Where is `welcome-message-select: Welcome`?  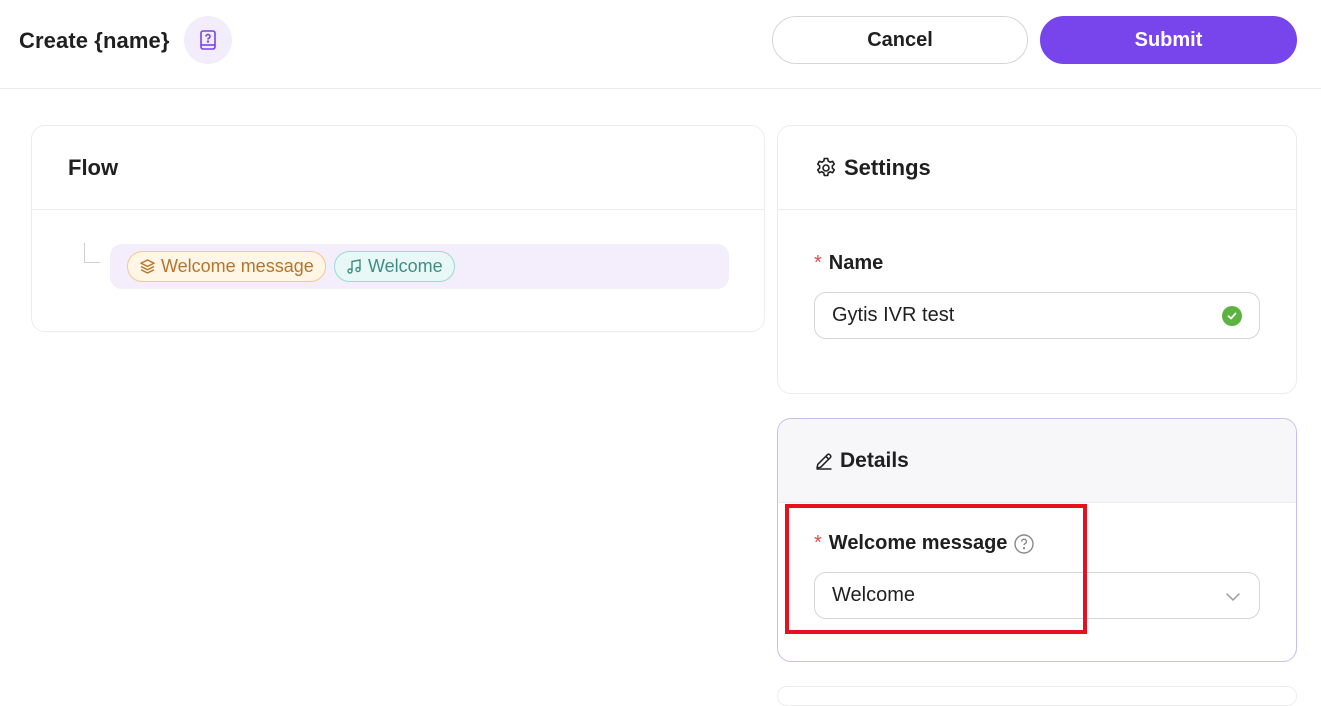
welcome-message-select: Welcome is located at coordinates (1037, 595).